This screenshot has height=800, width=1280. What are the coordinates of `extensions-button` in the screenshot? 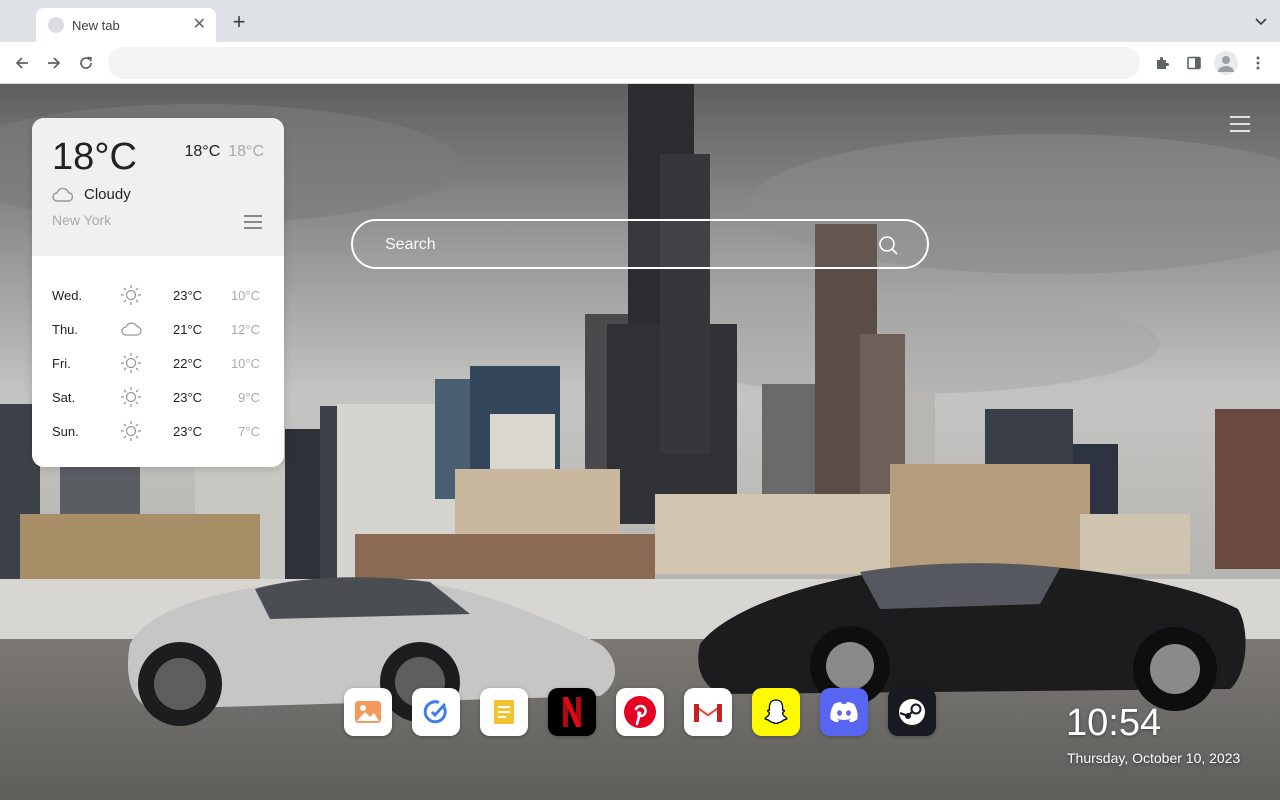 It's located at (1162, 63).